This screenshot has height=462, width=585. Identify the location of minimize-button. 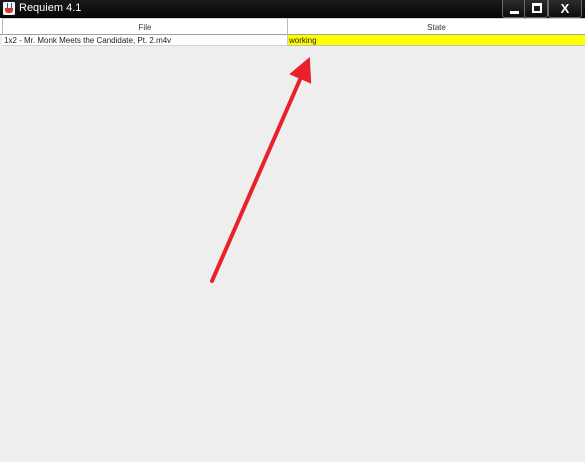
(514, 9).